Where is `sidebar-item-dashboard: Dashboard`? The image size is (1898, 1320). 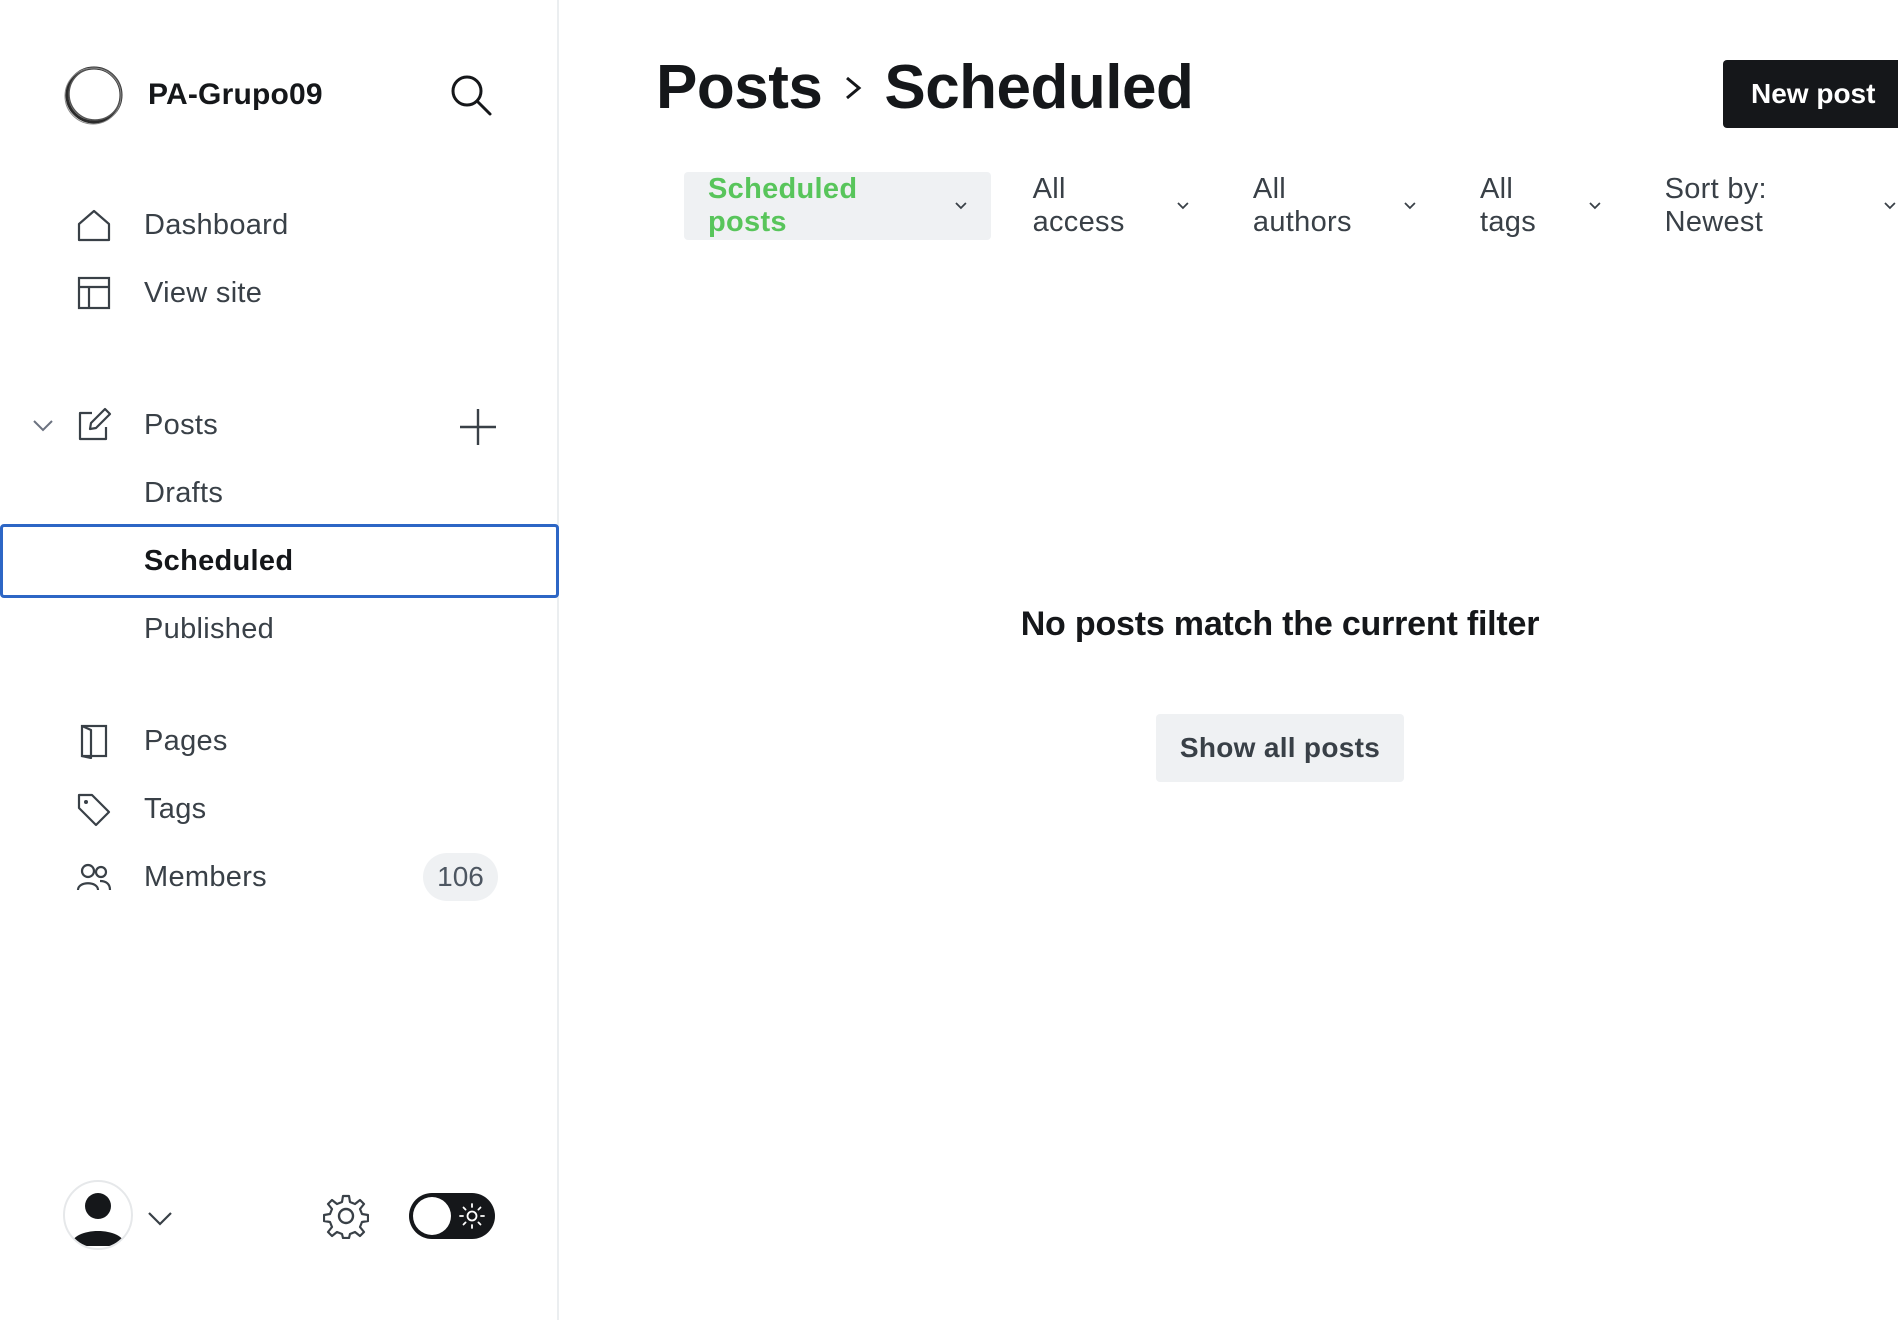 sidebar-item-dashboard: Dashboard is located at coordinates (279, 225).